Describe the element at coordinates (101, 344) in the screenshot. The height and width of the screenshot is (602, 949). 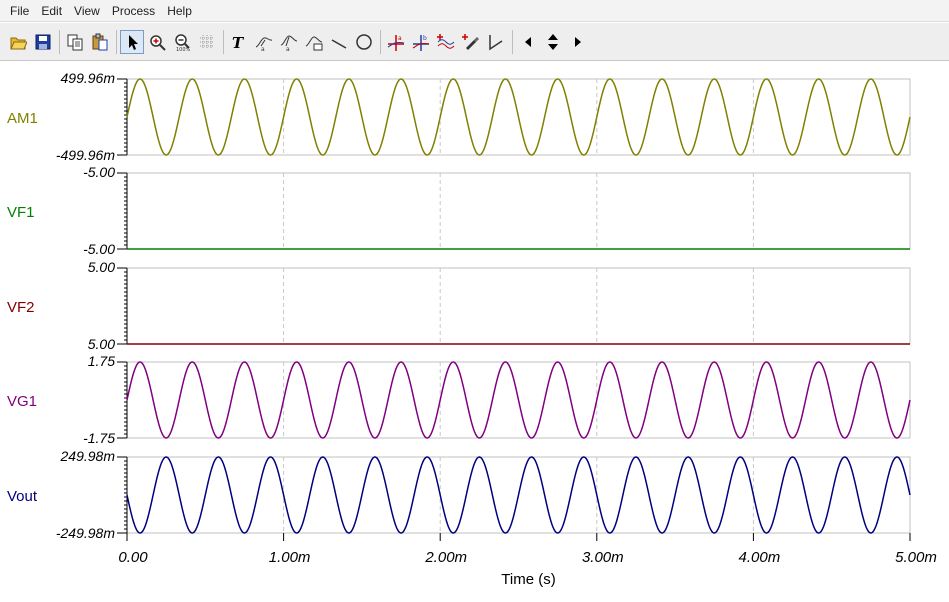
I see `y-tick-label-bottom: 5.00` at that location.